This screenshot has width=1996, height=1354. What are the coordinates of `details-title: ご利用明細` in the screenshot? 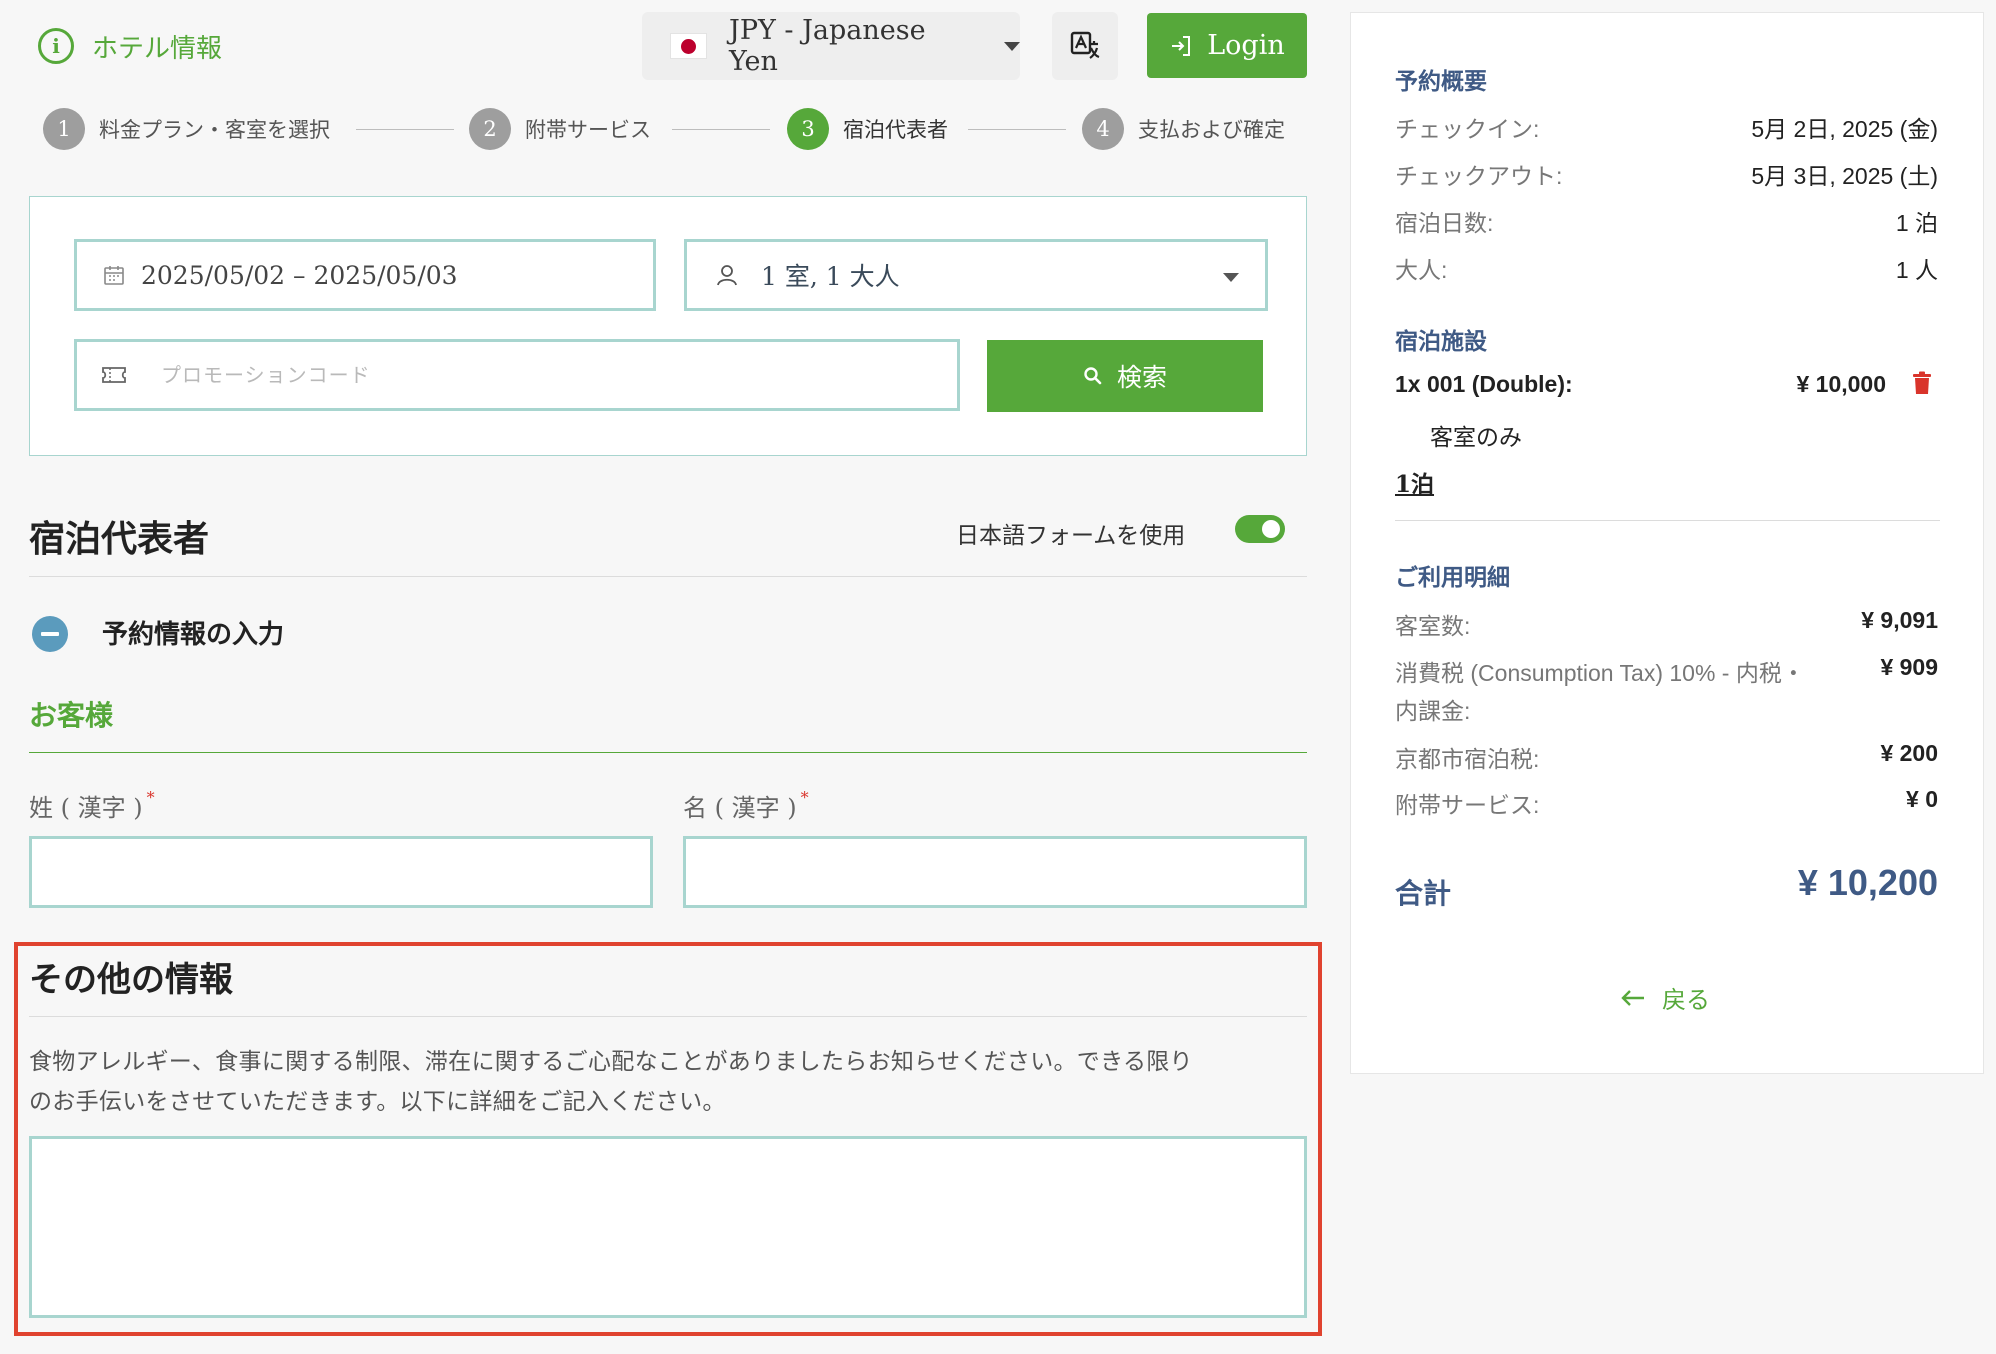 It's located at (1452, 577).